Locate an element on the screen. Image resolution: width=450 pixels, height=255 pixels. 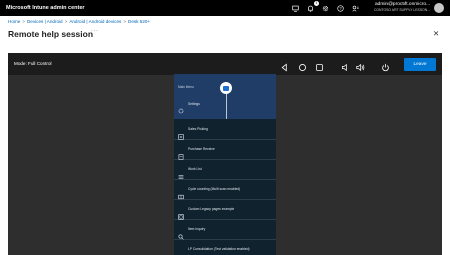
bell-icon: 1 is located at coordinates (313, 6).